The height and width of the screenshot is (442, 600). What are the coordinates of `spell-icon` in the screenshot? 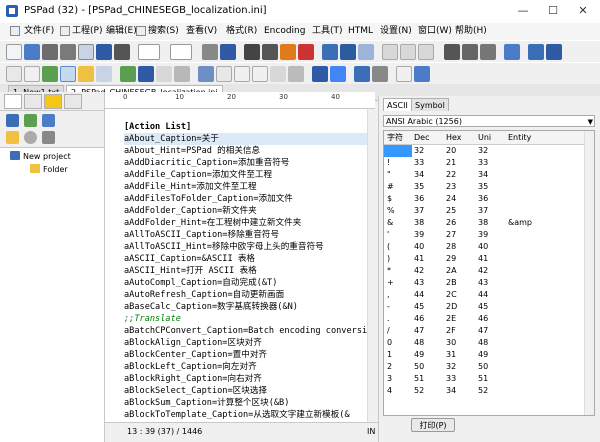 It's located at (128, 74).